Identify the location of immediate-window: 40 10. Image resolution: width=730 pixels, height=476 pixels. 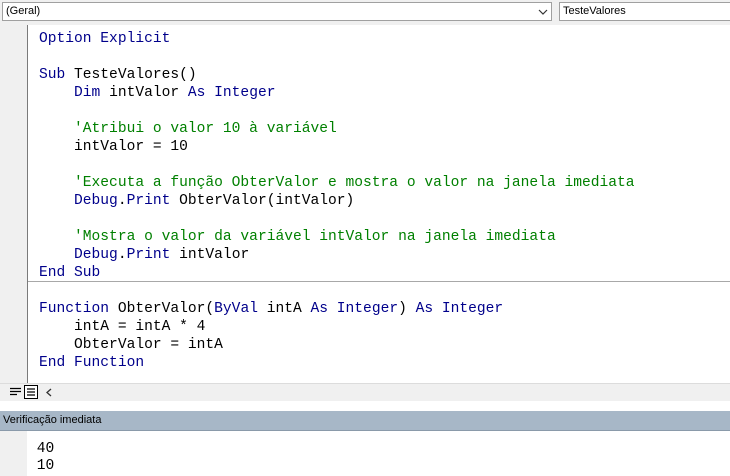
(365, 453).